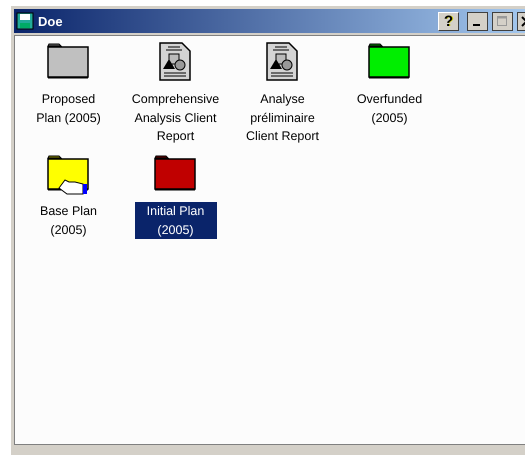  Describe the element at coordinates (283, 118) in the screenshot. I see `item-label: Analyse préliminaire Client Report` at that location.